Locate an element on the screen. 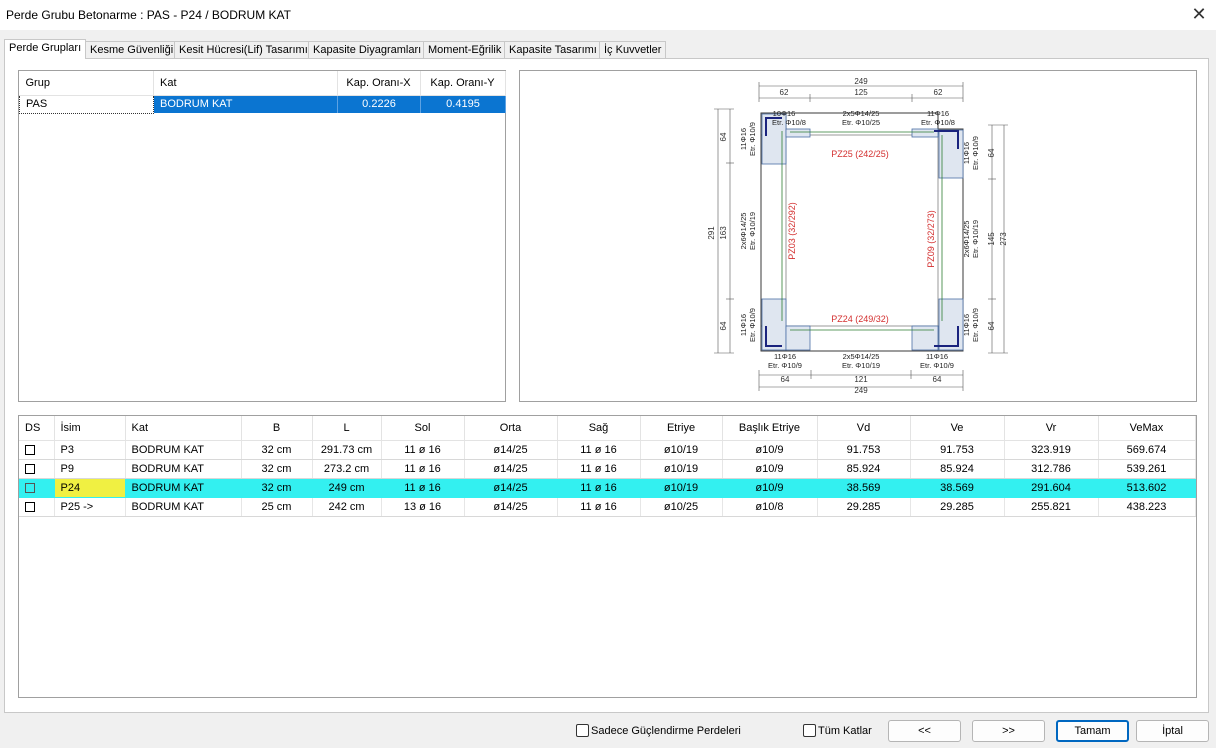 This screenshot has height=748, width=1216. cell-baslik: ø10/8 is located at coordinates (770, 507).